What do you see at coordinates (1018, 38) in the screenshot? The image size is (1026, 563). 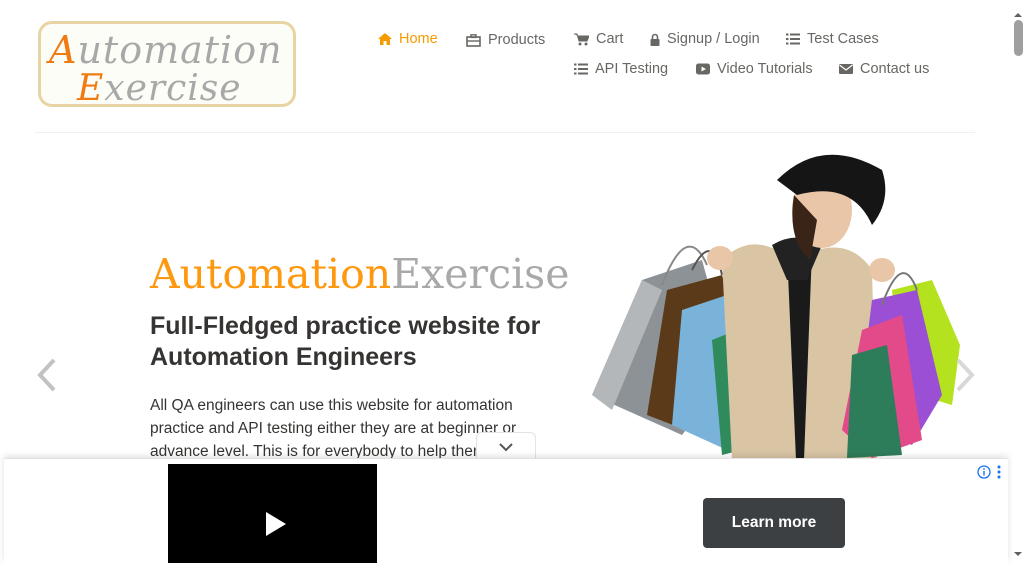 I see `scrollbar-thumb` at bounding box center [1018, 38].